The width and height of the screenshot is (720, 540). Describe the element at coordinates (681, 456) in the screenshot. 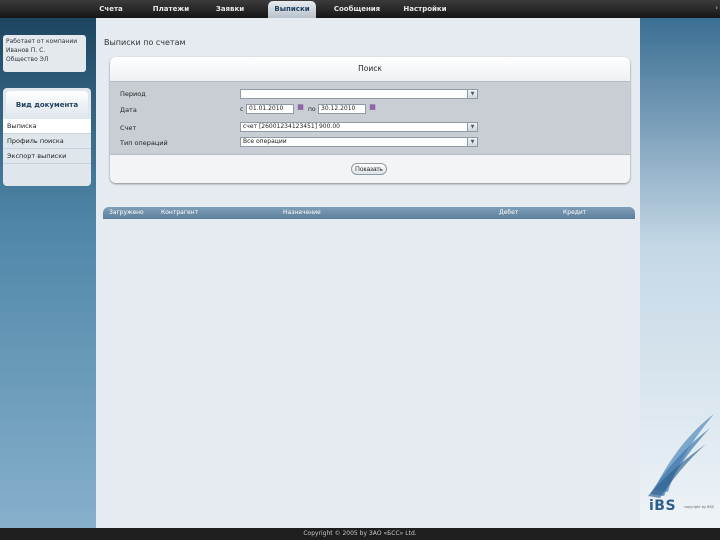

I see `ibs-logo-swoosh-icon` at that location.